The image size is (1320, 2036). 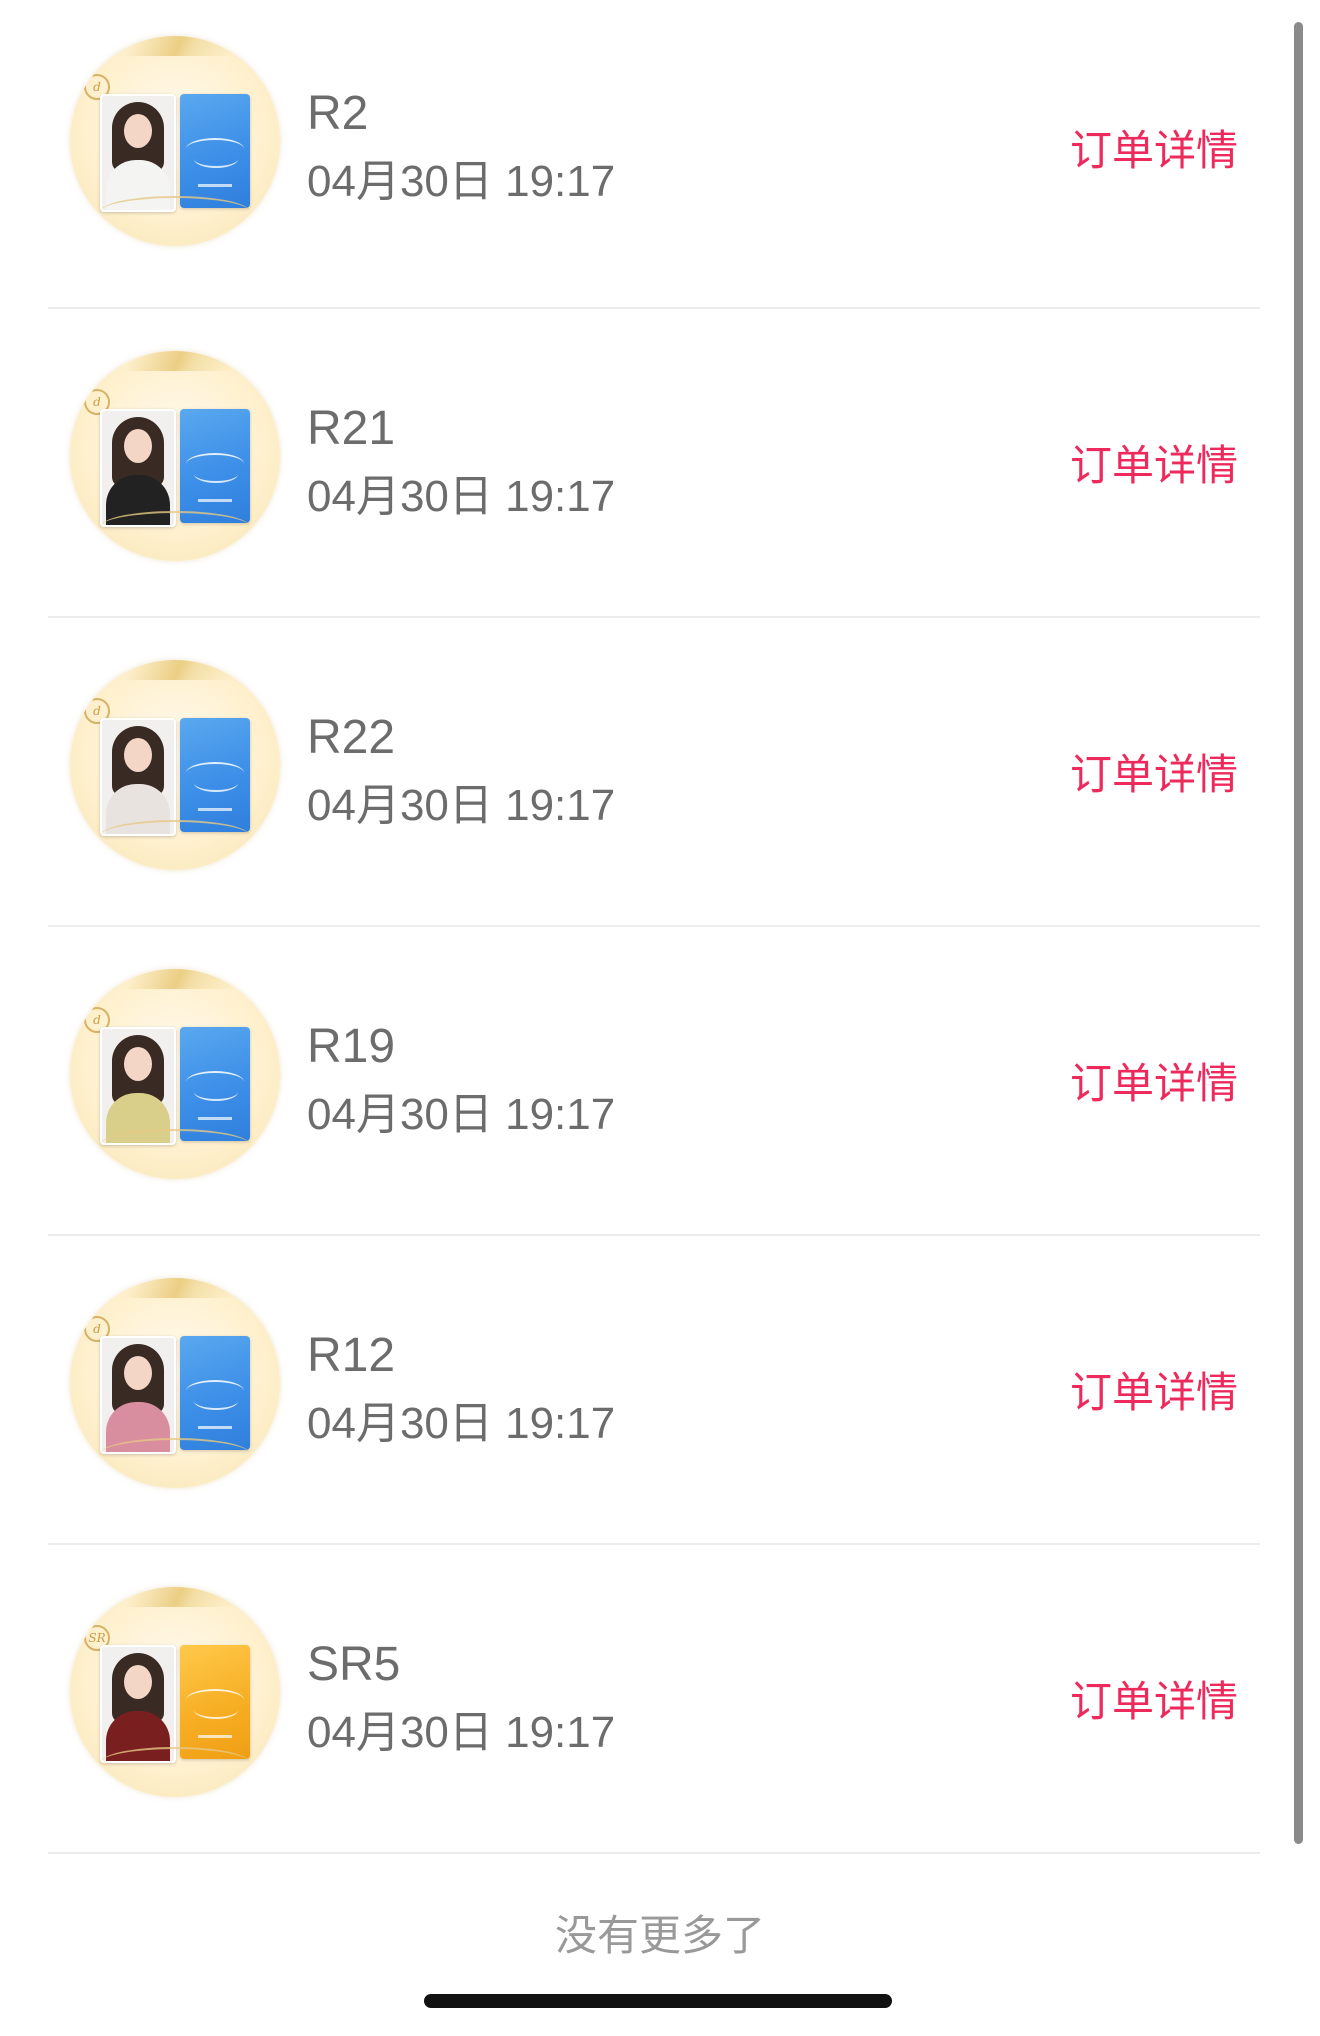 I want to click on home-indicator, so click(x=658, y=2001).